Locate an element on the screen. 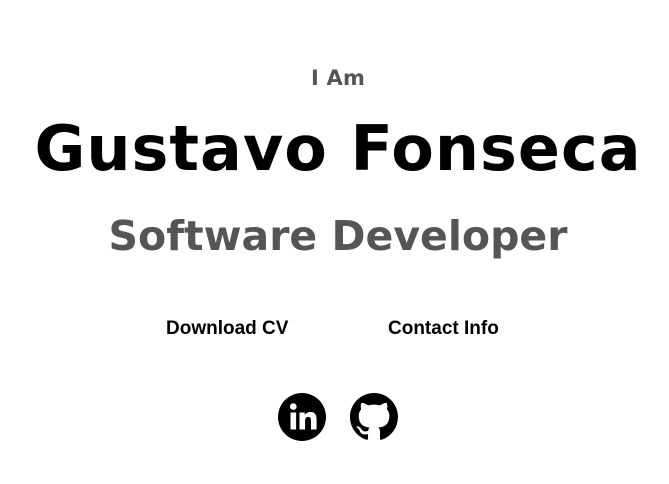 This screenshot has height=484, width=669. profile-name: Gustavo Fonseca is located at coordinates (338, 148).